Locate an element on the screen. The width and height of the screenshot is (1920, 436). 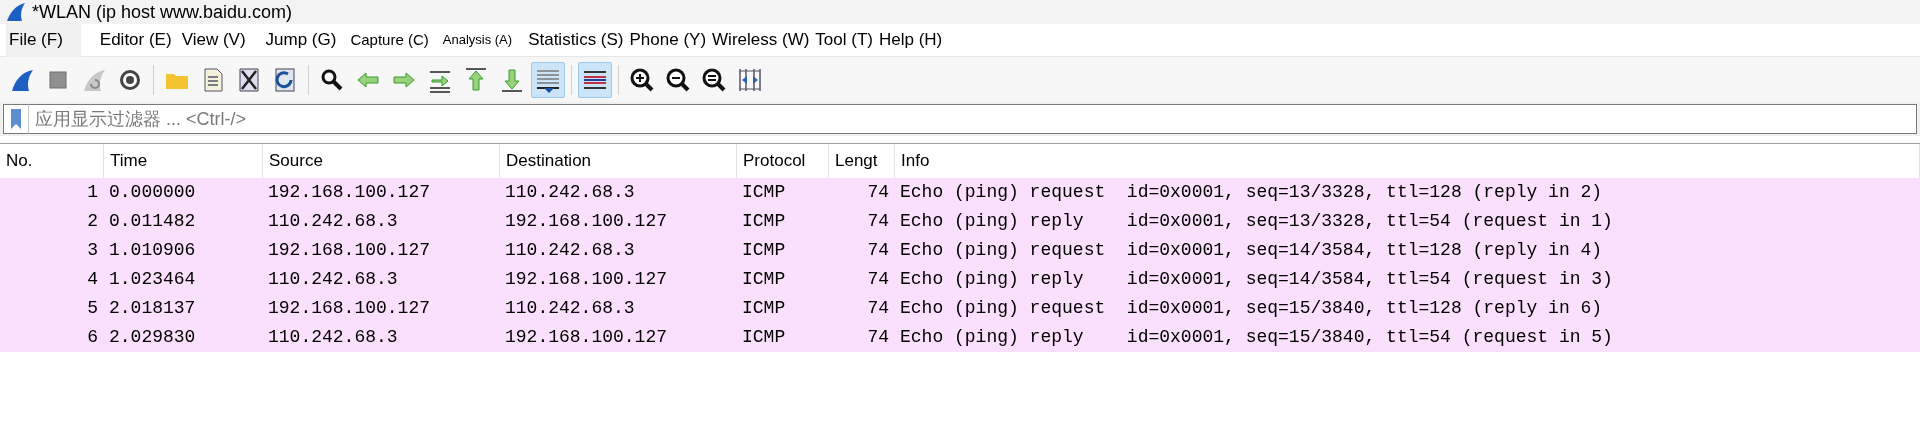
table-cell-text: 1.010906 is located at coordinates (152, 250).